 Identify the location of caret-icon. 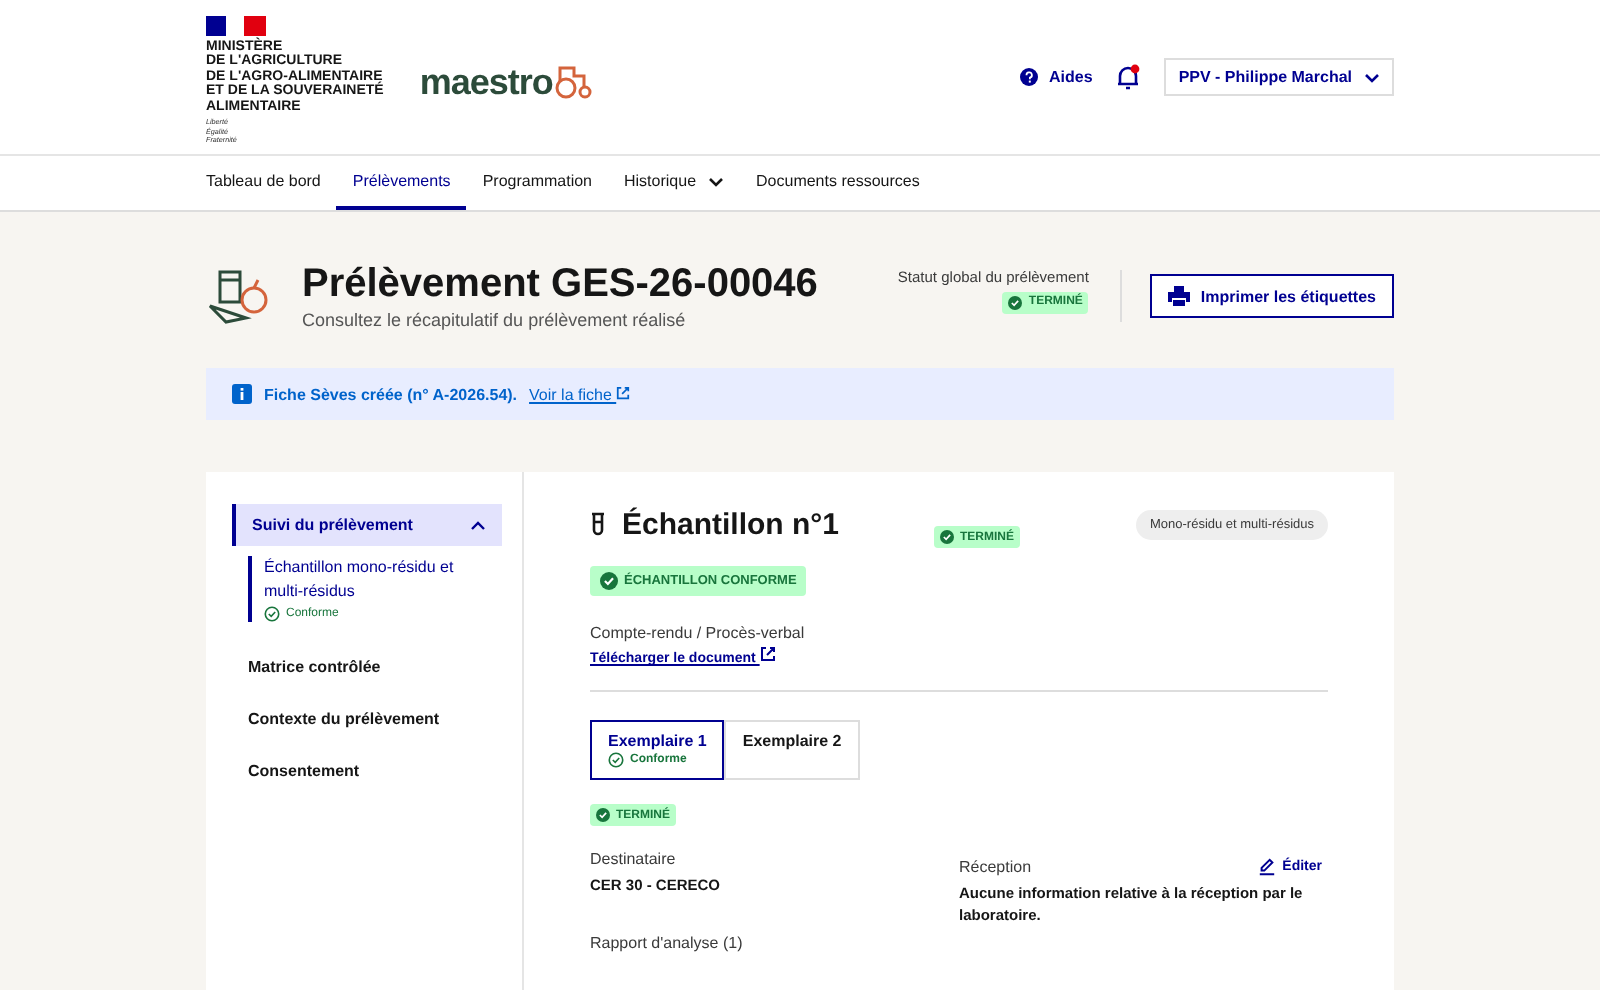
(478, 525).